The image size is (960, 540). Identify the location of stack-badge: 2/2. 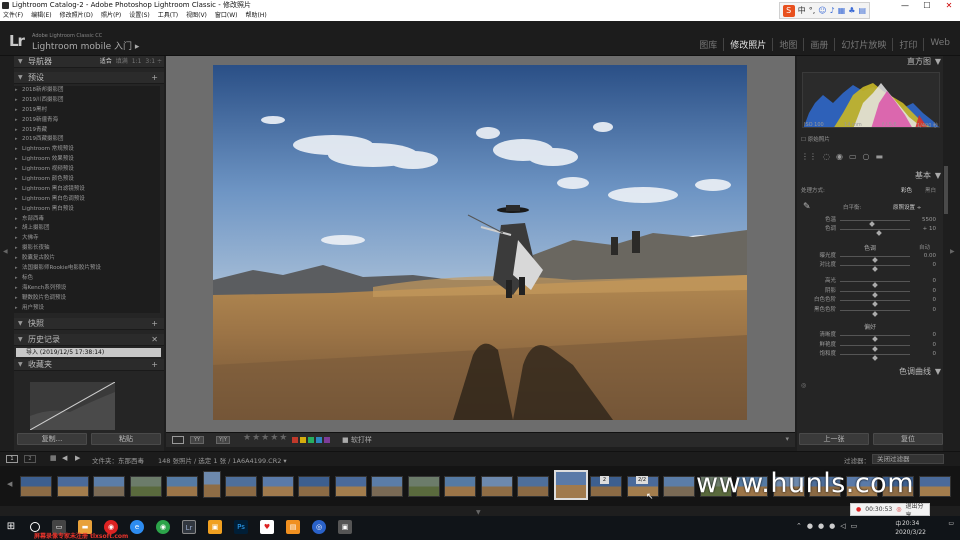
(642, 480).